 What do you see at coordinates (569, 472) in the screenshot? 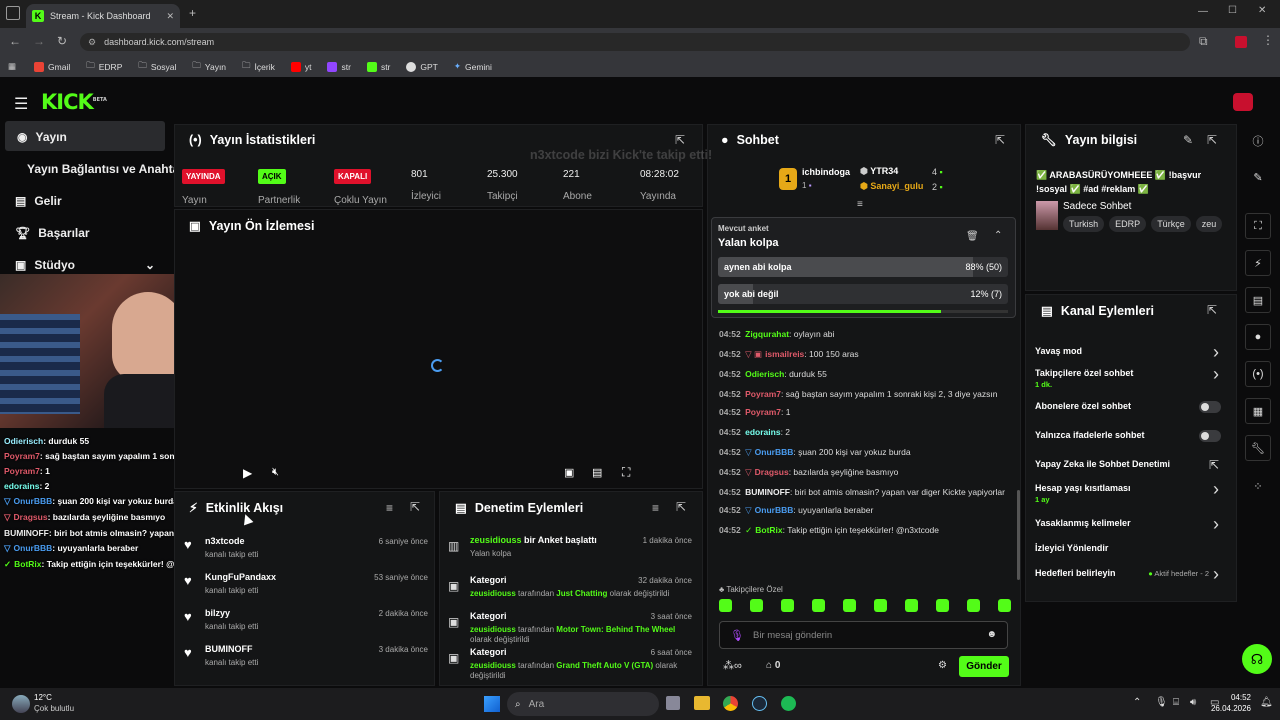
I see `pip-icon: ▣` at bounding box center [569, 472].